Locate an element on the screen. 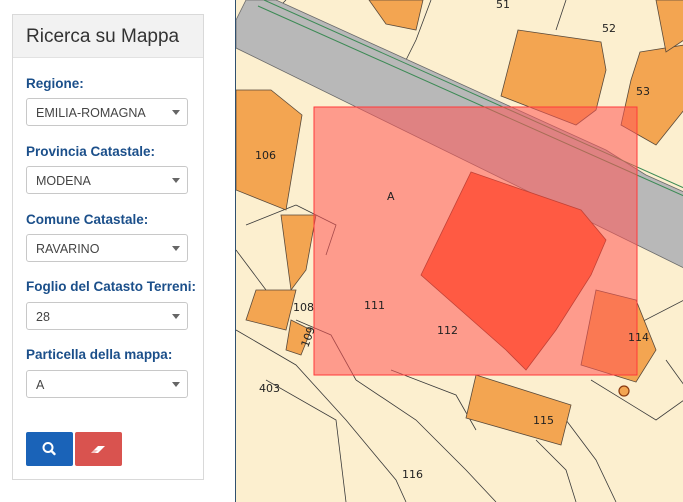 This screenshot has width=683, height=502. search-icon is located at coordinates (49, 449).